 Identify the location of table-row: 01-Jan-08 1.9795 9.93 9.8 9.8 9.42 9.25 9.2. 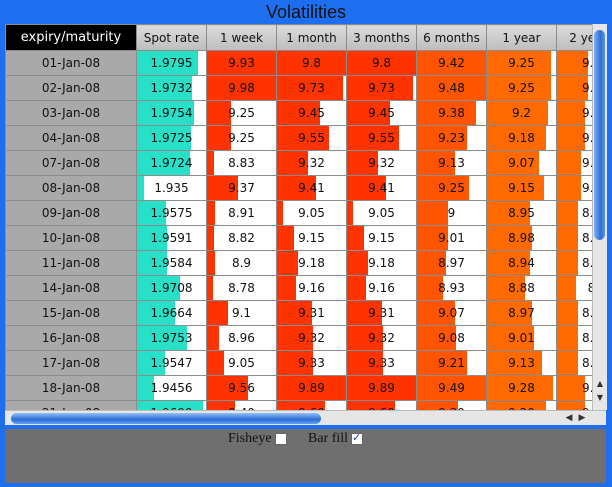
(298, 63).